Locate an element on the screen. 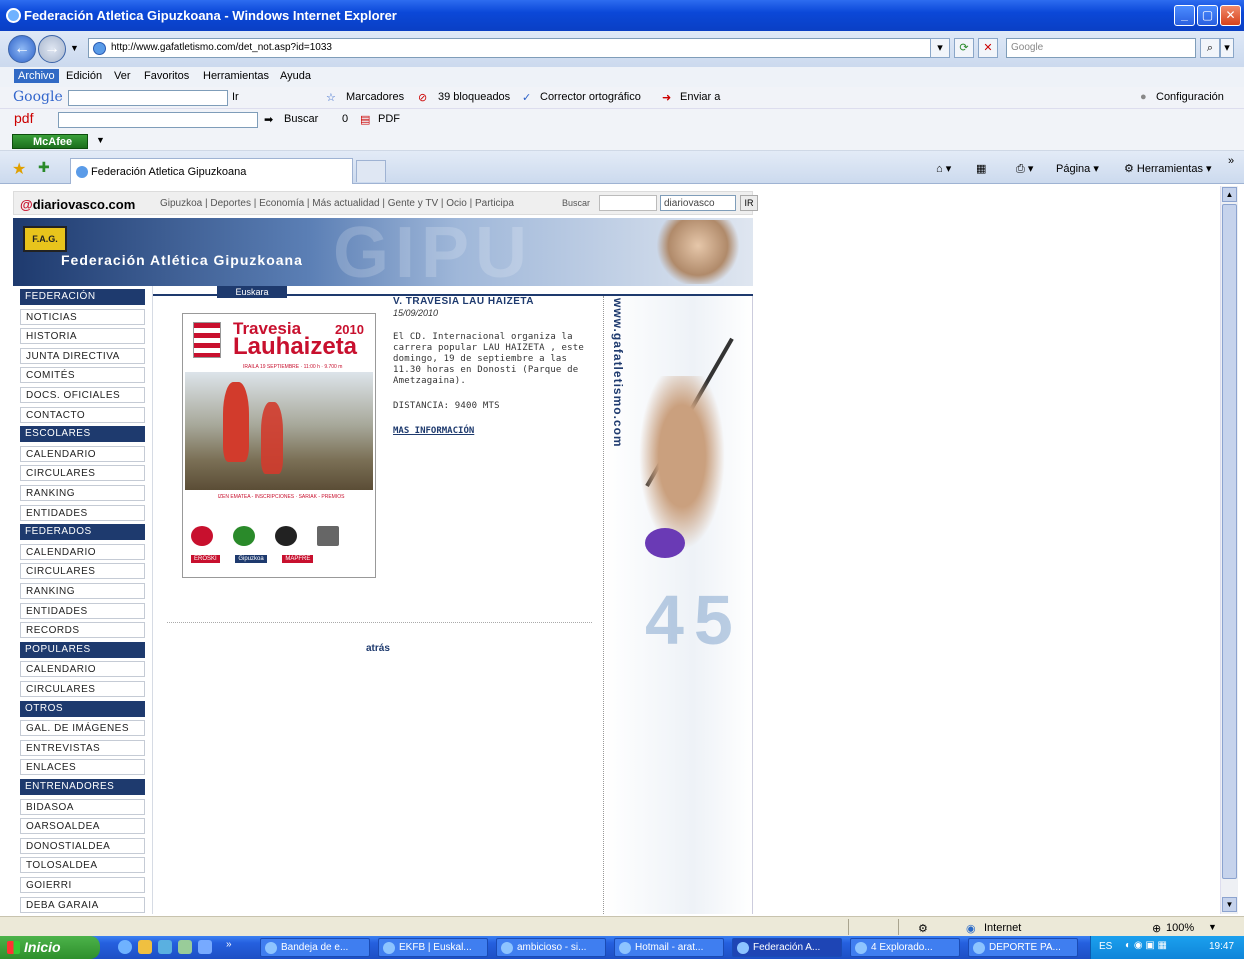  nav-item: GOIERRI is located at coordinates (82, 885).